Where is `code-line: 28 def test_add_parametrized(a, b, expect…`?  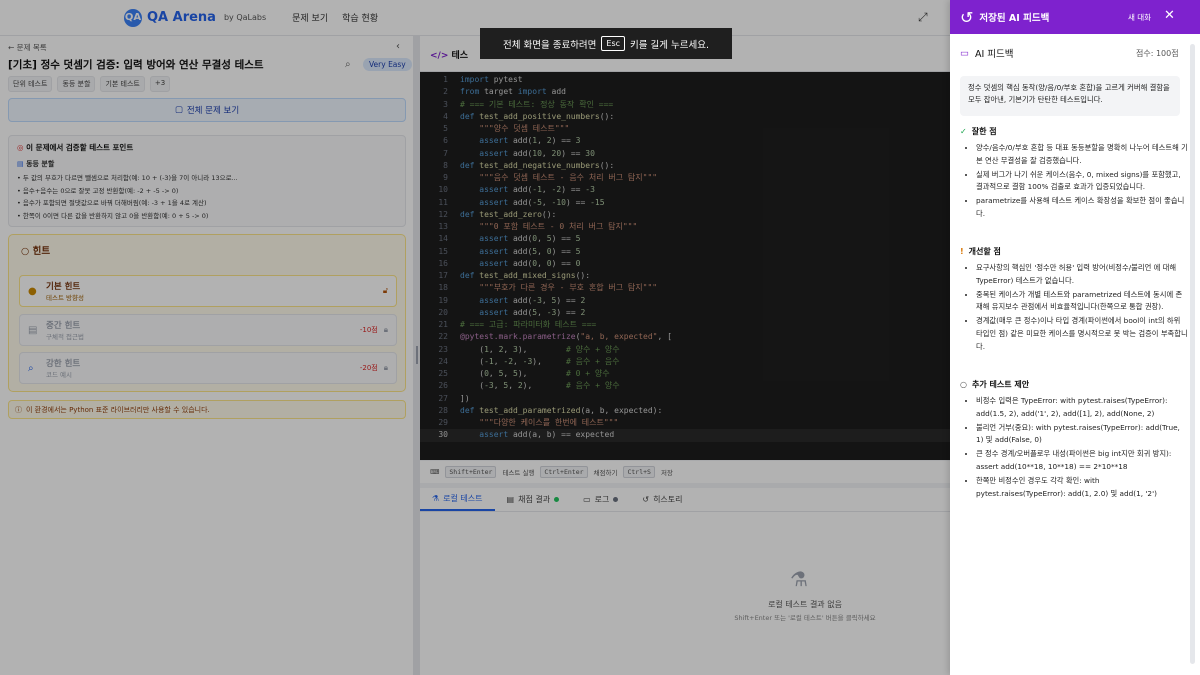 code-line: 28 def test_add_parametrized(a, b, expect… is located at coordinates (685, 411).